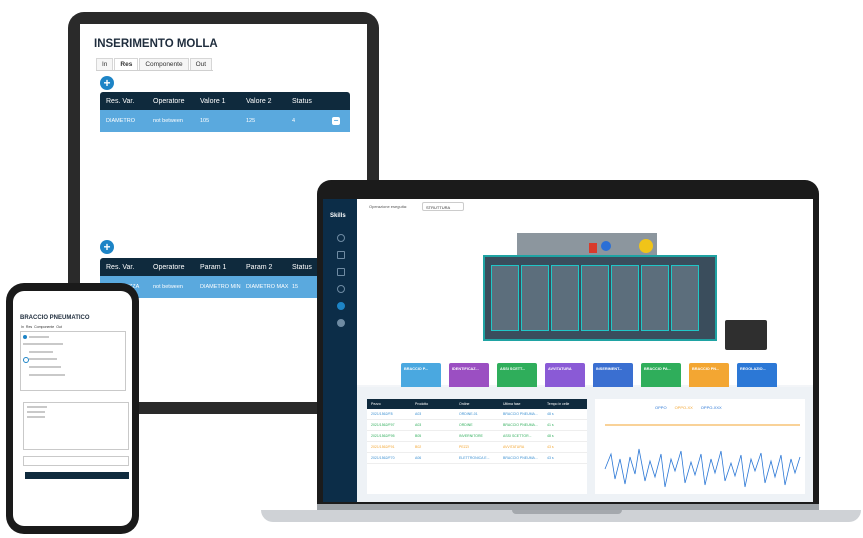 The image size is (863, 538). I want to click on clock-icon, so click(341, 289).